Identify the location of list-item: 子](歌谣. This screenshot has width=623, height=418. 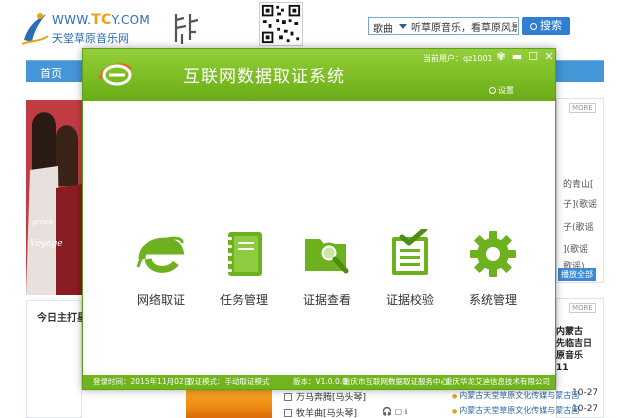
(580, 203).